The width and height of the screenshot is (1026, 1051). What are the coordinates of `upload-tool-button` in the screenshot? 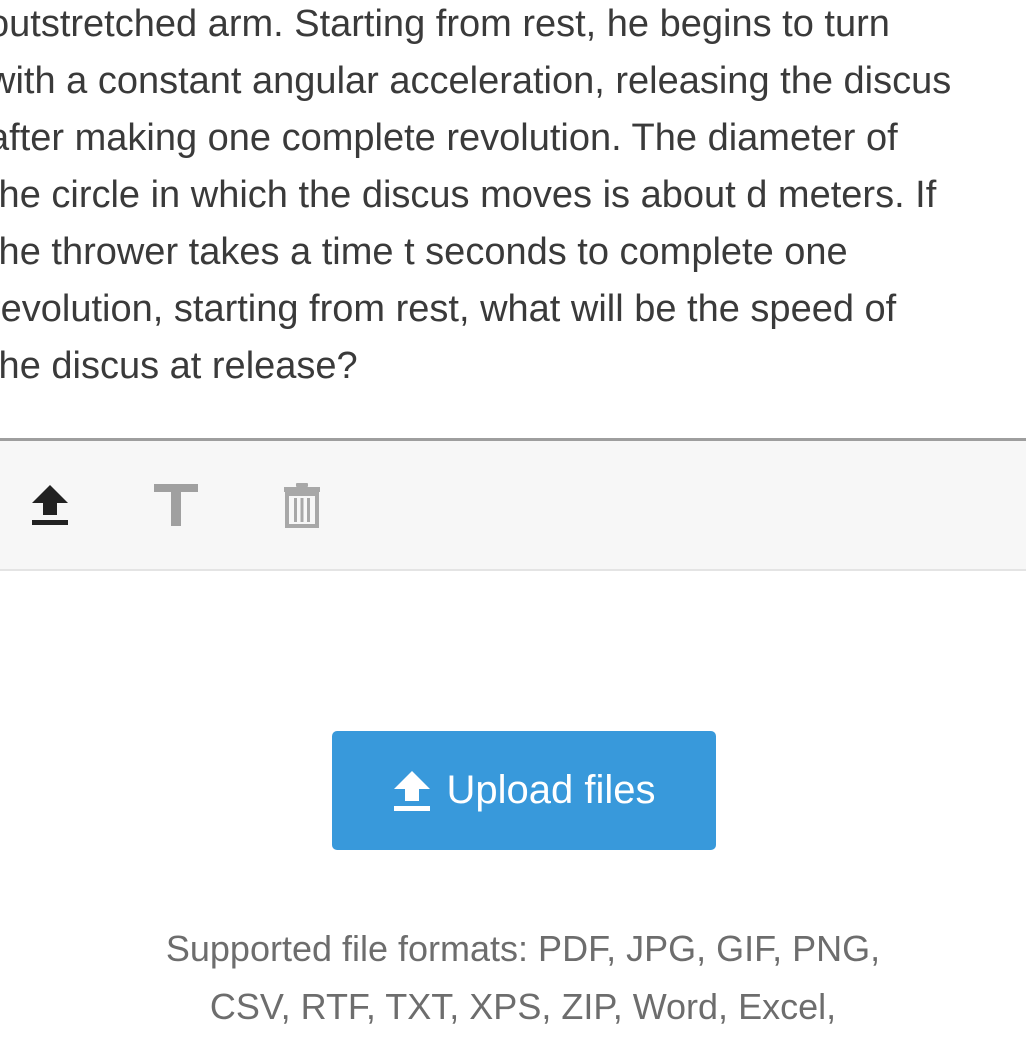 It's located at (50, 505).